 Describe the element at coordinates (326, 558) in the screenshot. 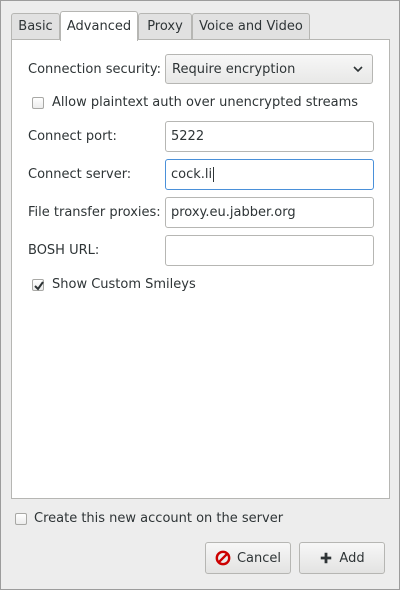

I see `plus-icon` at that location.